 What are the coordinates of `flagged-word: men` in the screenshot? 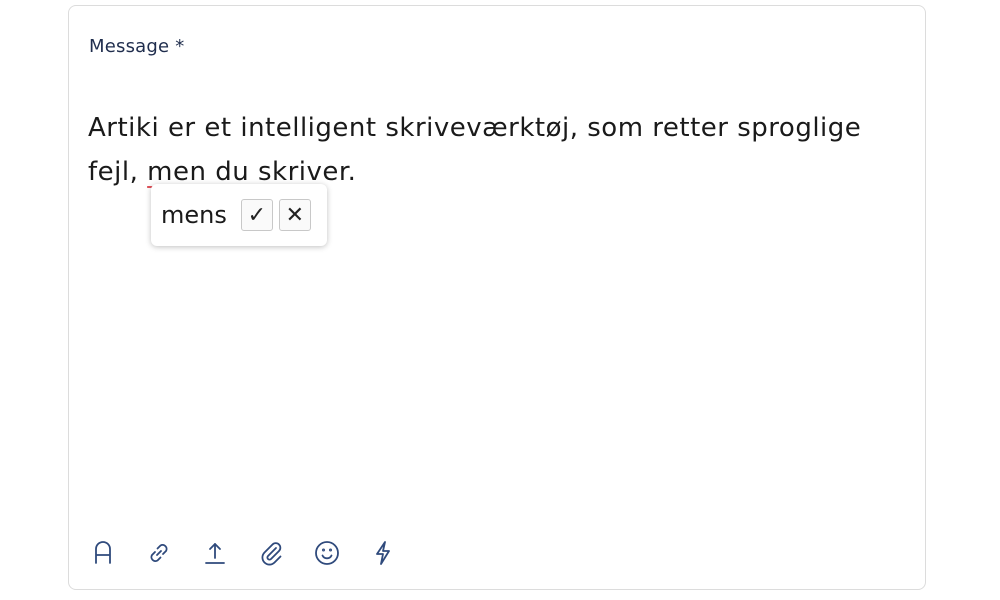 It's located at (176, 172).